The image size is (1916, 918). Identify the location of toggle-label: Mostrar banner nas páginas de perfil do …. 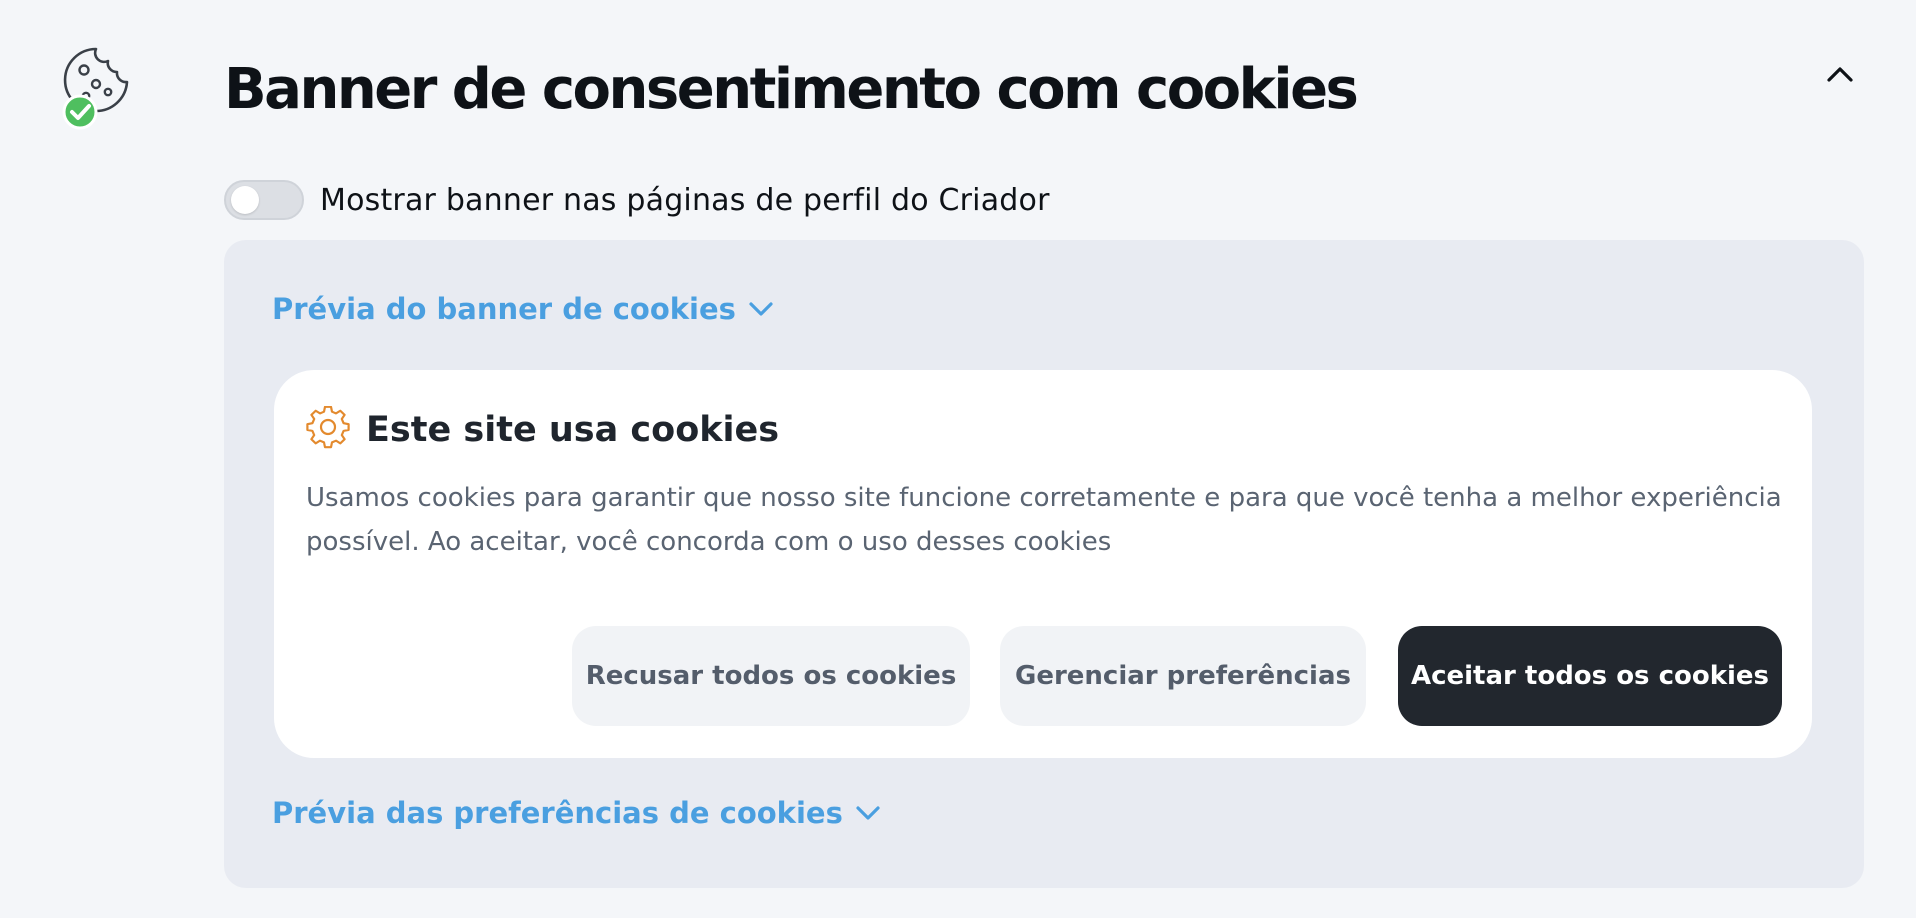
(685, 200).